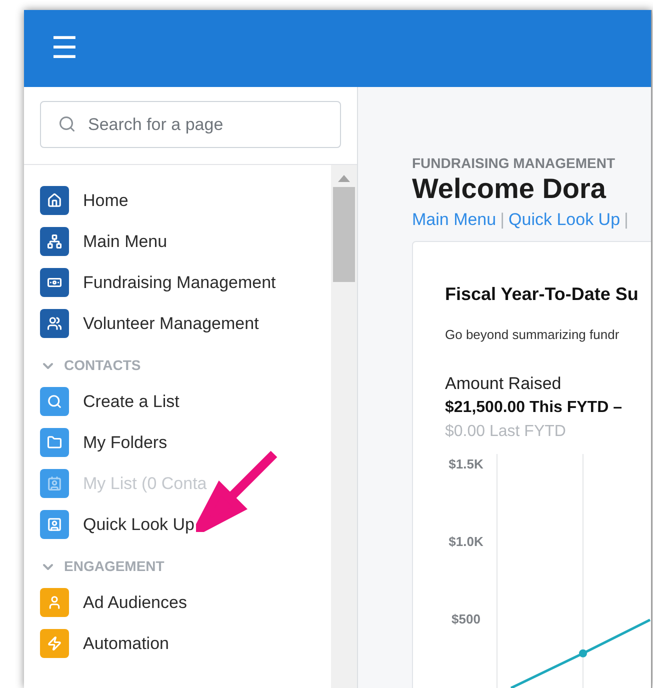 The height and width of the screenshot is (688, 653). I want to click on metric-comparison: $0.00 Last FYTD, so click(506, 432).